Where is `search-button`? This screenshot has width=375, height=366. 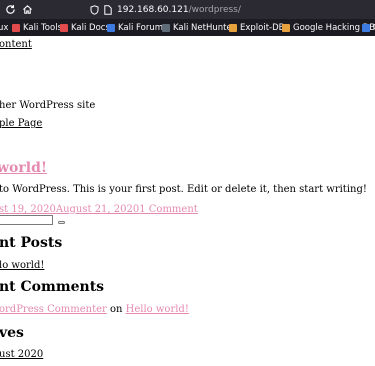 search-button is located at coordinates (61, 222).